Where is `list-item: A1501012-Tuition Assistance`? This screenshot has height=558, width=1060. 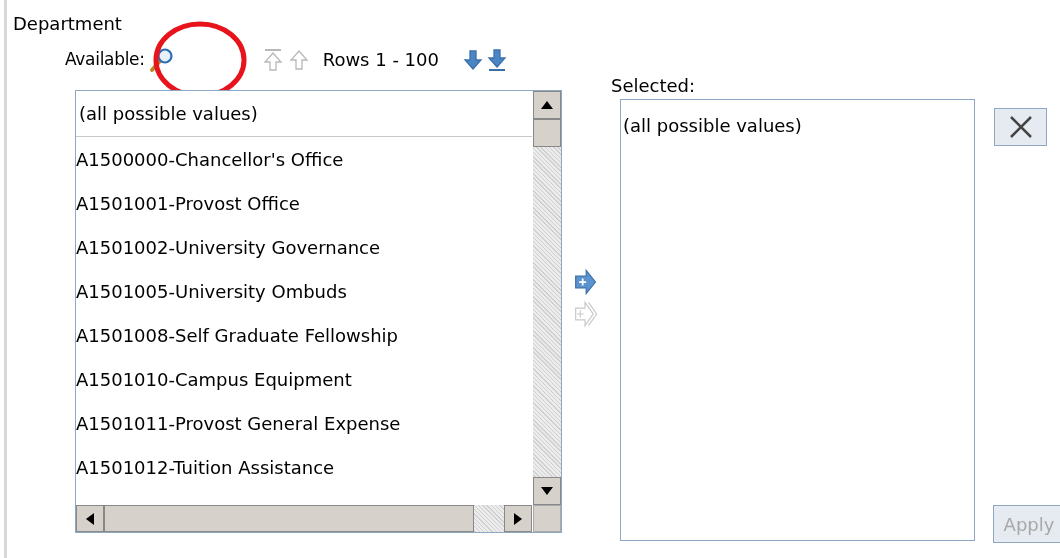 list-item: A1501012-Tuition Assistance is located at coordinates (304, 467).